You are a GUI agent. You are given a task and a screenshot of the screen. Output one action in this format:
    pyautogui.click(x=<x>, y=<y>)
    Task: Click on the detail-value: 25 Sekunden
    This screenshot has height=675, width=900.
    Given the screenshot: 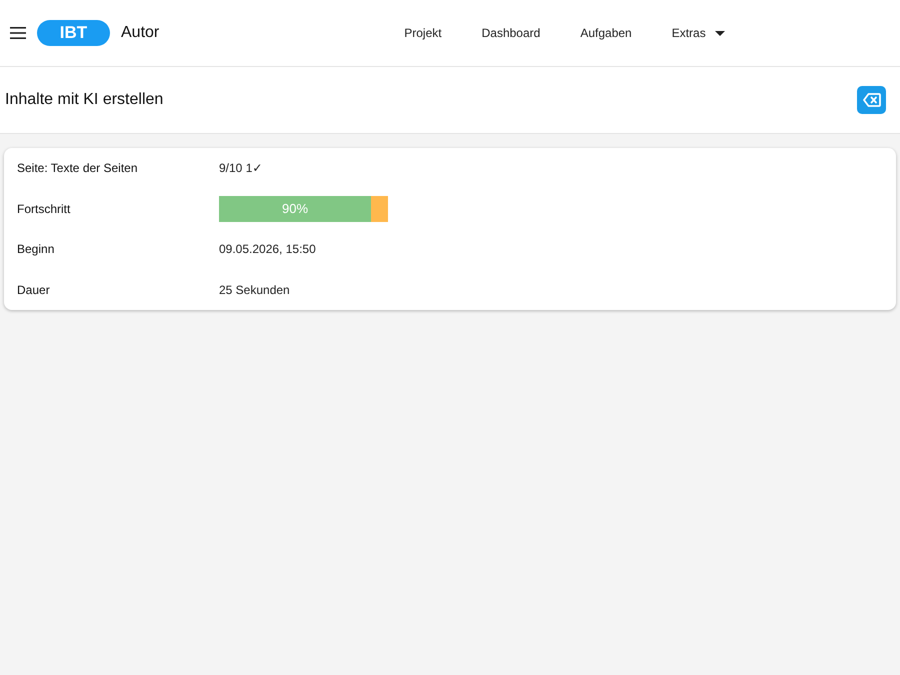 What is the action you would take?
    pyautogui.click(x=254, y=289)
    